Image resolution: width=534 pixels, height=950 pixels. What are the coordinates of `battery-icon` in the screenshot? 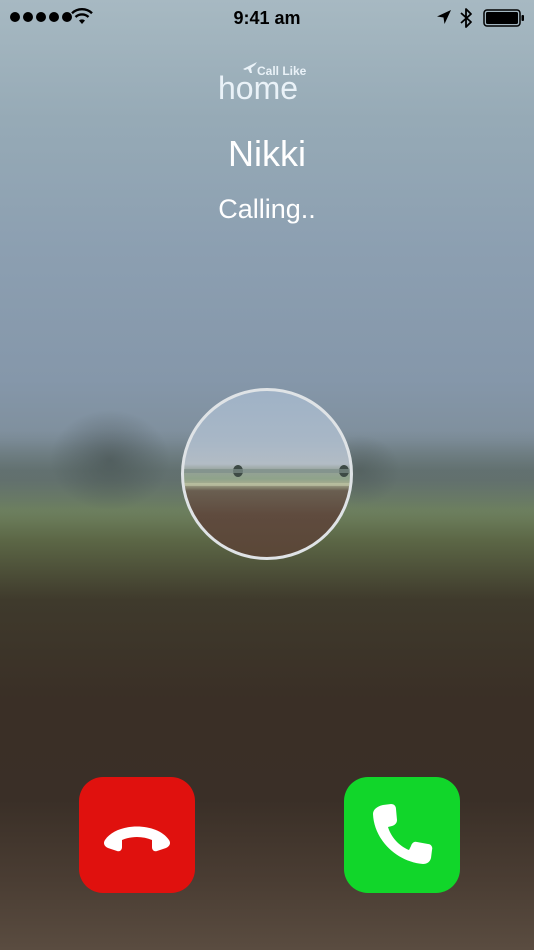 It's located at (503, 18).